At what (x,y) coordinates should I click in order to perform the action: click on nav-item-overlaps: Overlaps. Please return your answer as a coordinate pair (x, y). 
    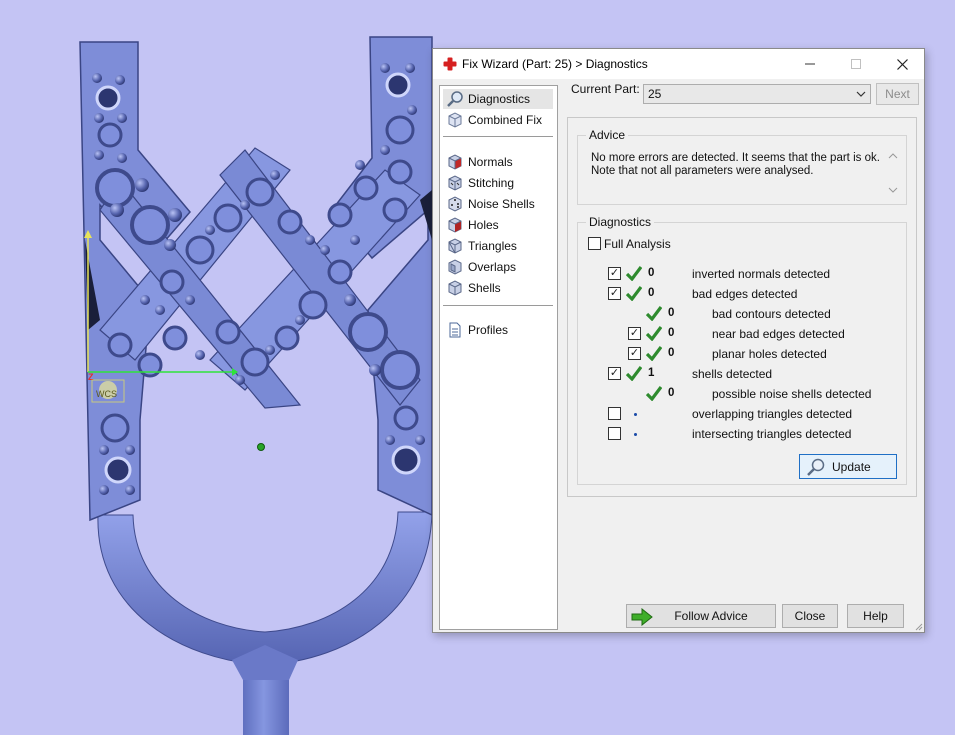
    Looking at the image, I should click on (498, 267).